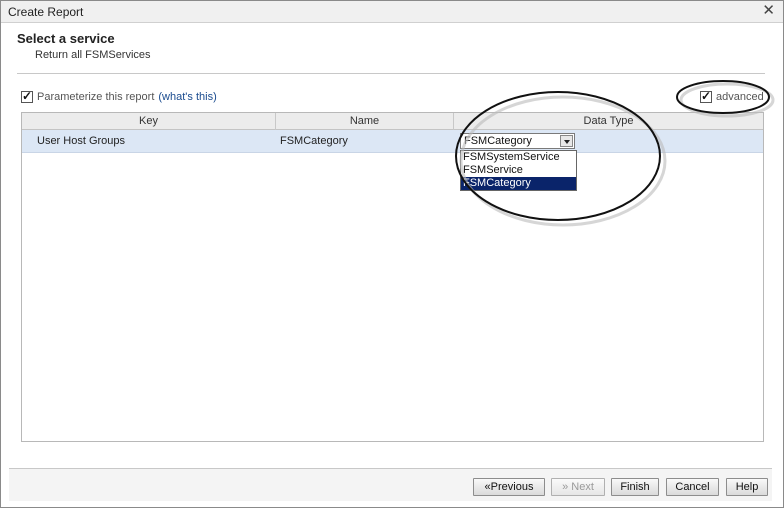 The height and width of the screenshot is (509, 784). What do you see at coordinates (509, 487) in the screenshot?
I see `previous-button: «Previous` at bounding box center [509, 487].